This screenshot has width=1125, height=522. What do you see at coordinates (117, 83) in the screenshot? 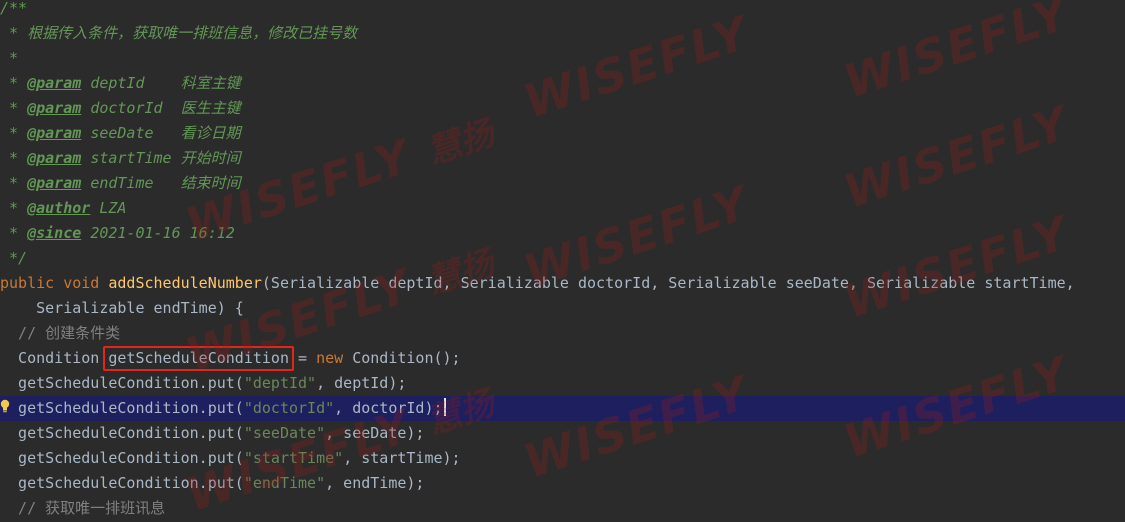
I see `param-name: deptId` at bounding box center [117, 83].